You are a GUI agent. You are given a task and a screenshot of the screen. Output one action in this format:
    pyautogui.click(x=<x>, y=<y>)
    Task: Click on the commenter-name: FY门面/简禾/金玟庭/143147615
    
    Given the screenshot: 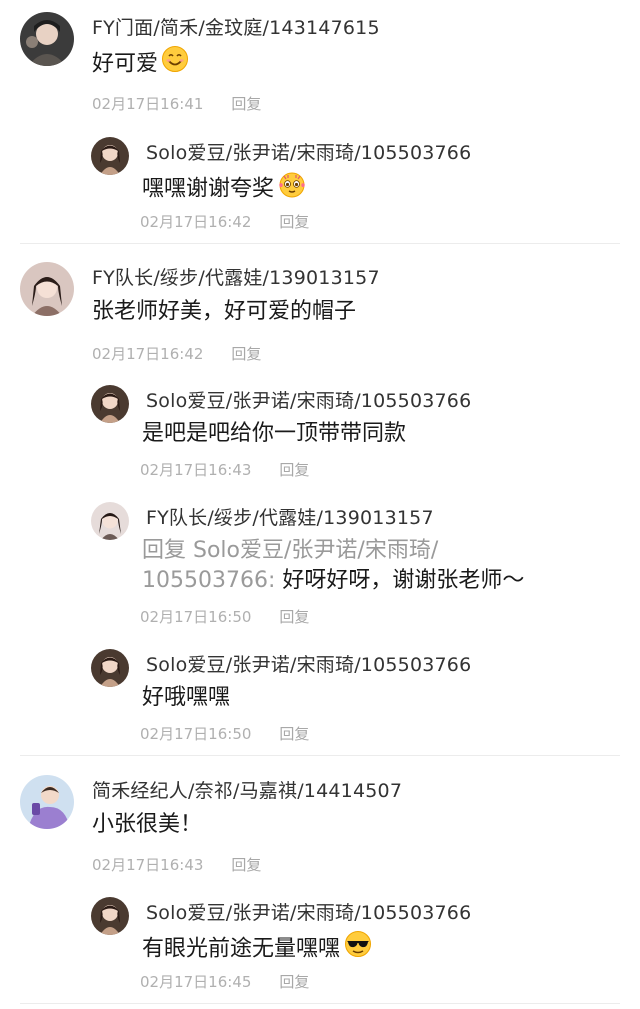 What is the action you would take?
    pyautogui.click(x=236, y=26)
    